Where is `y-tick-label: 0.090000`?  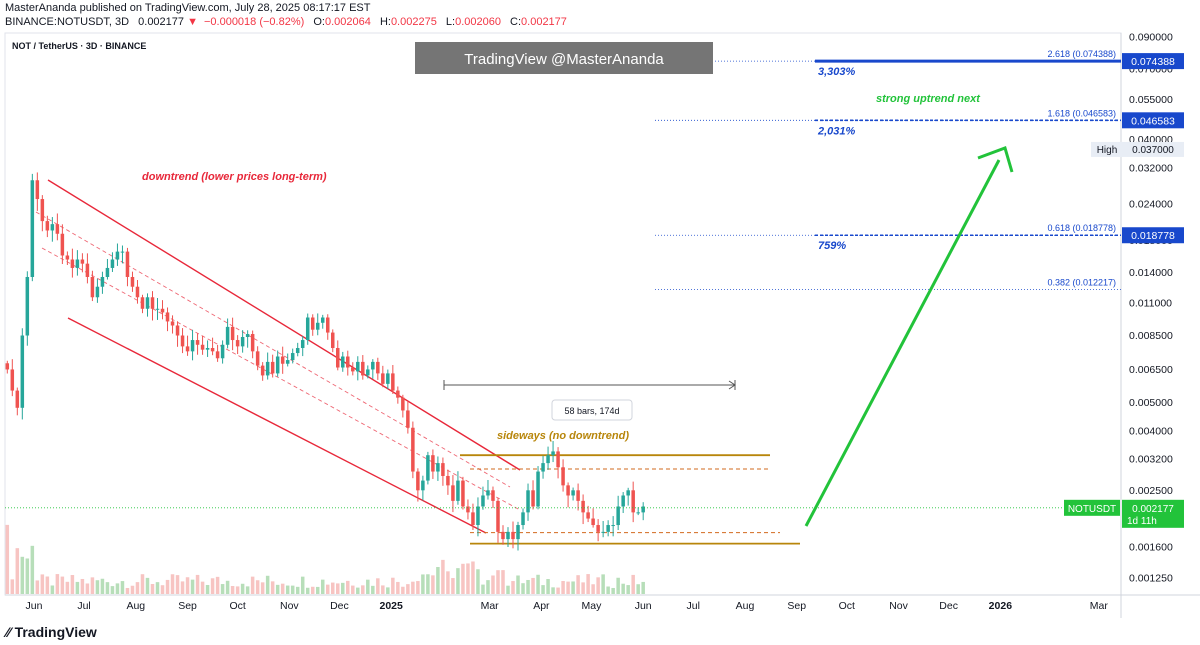 y-tick-label: 0.090000 is located at coordinates (1151, 38).